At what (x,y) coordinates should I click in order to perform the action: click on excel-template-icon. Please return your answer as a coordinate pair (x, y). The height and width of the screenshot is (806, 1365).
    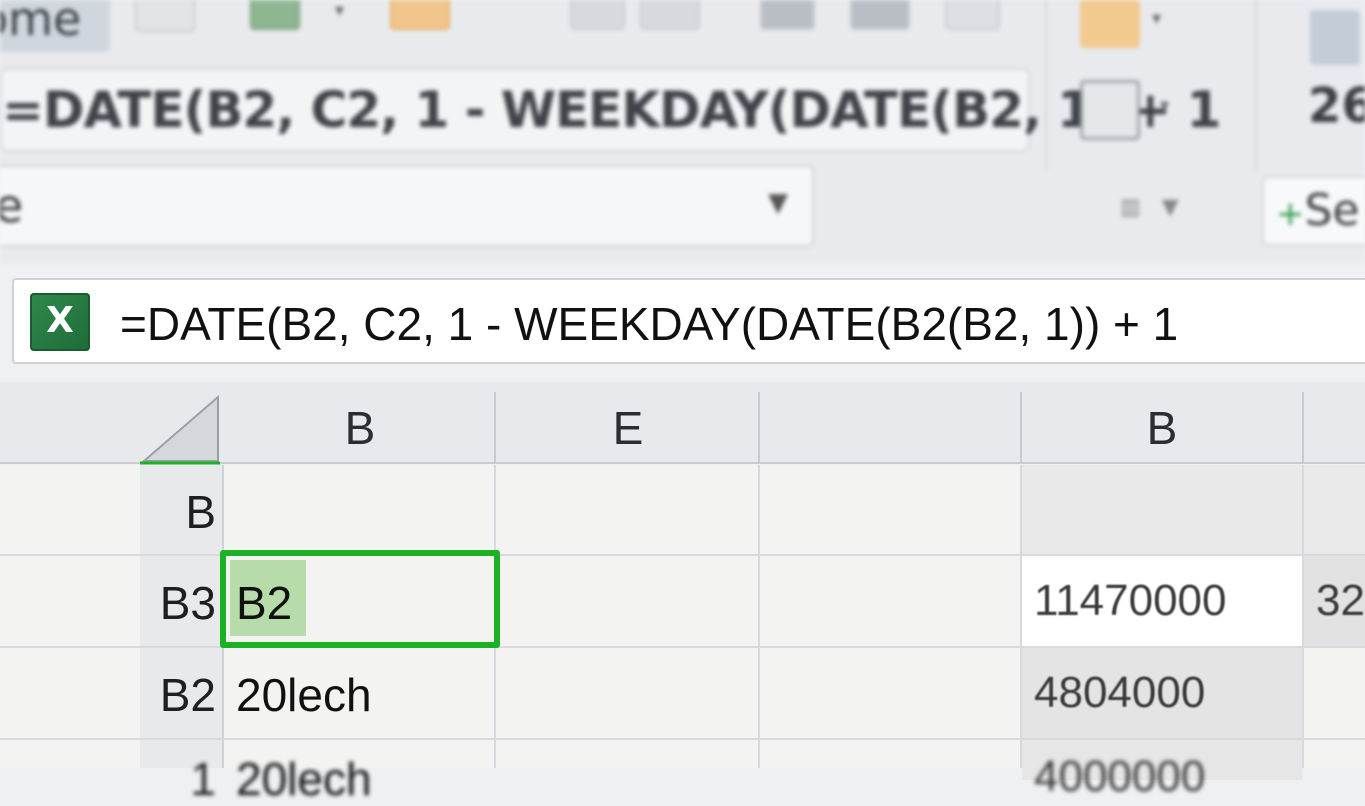
    Looking at the image, I should click on (275, 15).